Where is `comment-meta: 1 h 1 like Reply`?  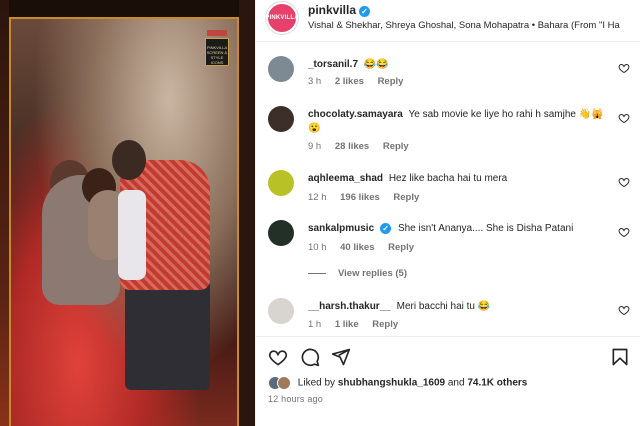 comment-meta: 1 h 1 like Reply is located at coordinates (358, 324).